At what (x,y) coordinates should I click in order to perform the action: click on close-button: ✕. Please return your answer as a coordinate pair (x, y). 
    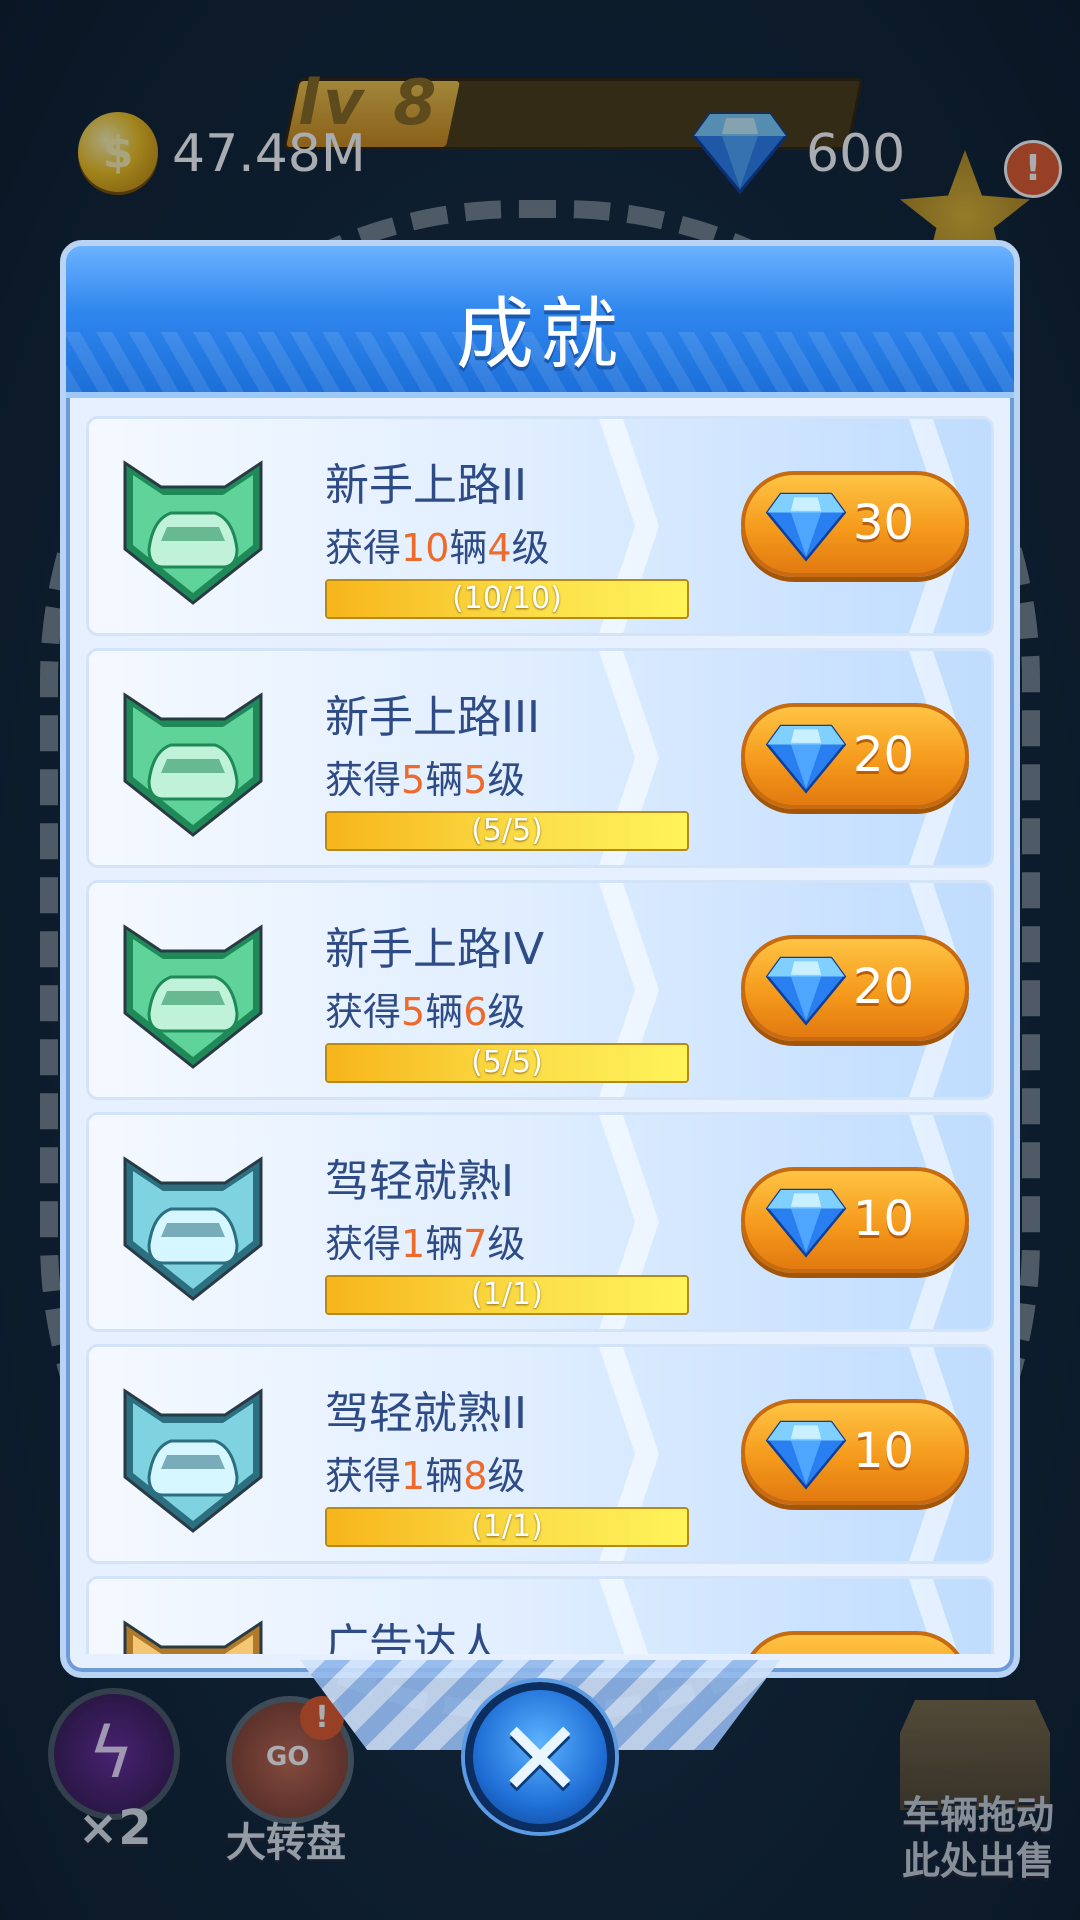
    Looking at the image, I should click on (540, 1757).